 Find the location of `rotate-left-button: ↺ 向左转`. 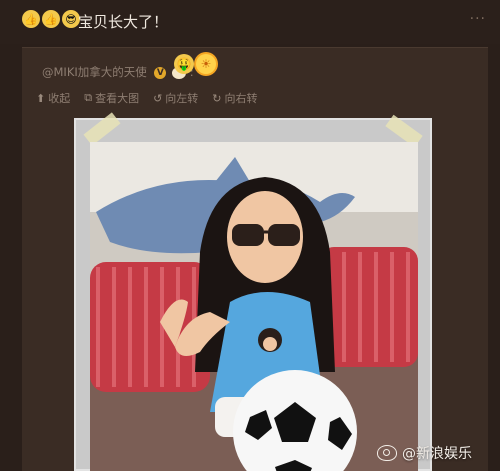

rotate-left-button: ↺ 向左转 is located at coordinates (175, 98).